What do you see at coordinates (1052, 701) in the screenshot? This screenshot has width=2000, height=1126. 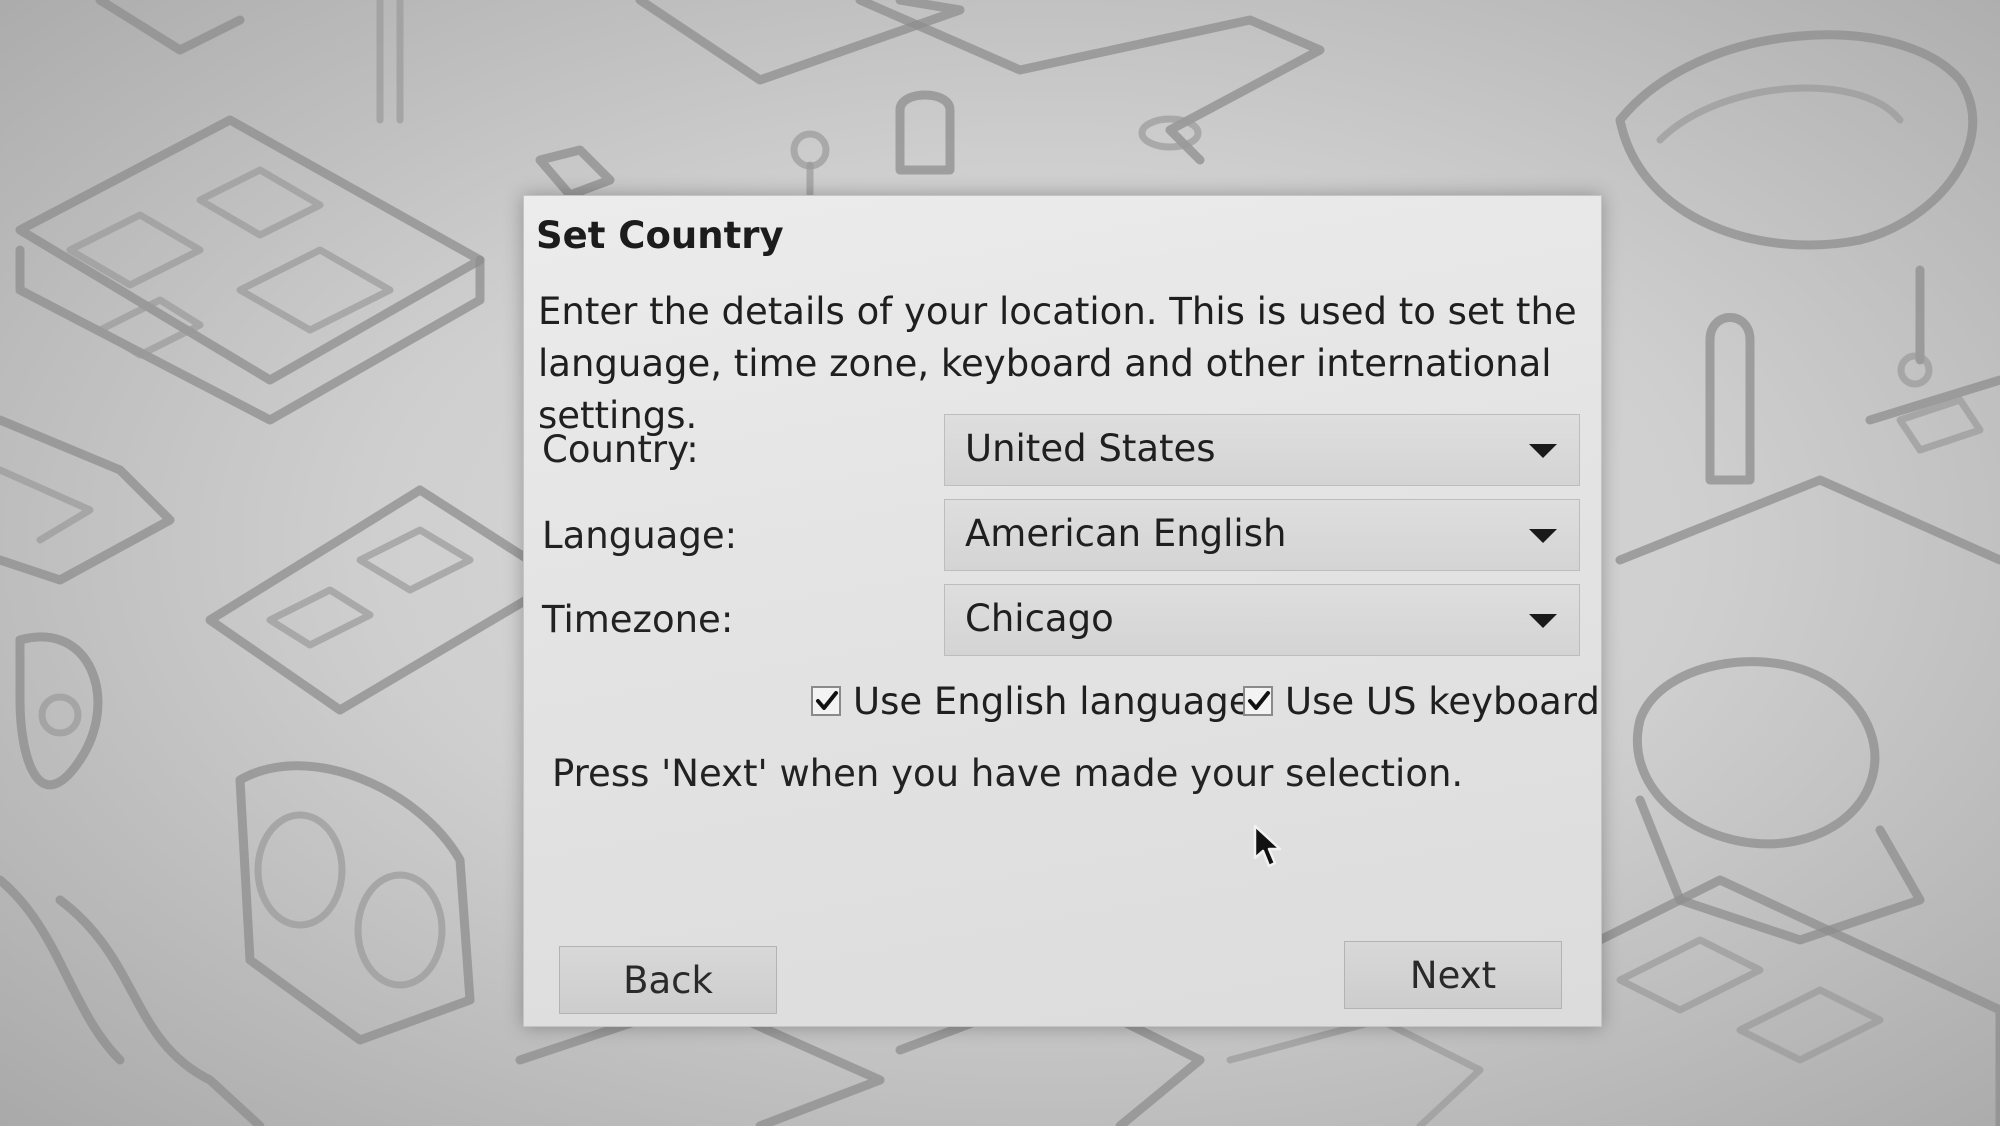 I see `use-english-language-label: Use English language` at bounding box center [1052, 701].